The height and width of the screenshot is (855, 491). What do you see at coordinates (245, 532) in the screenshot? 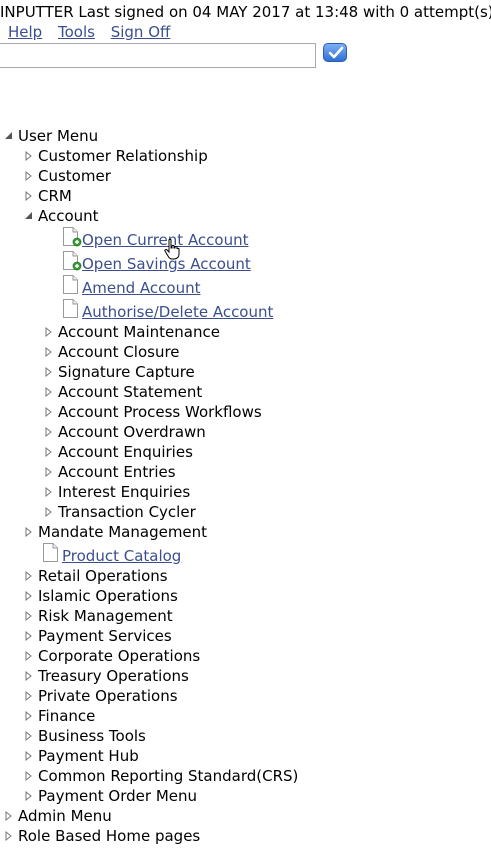
I see `menu-folder-mandate-management: Mandate Management` at bounding box center [245, 532].